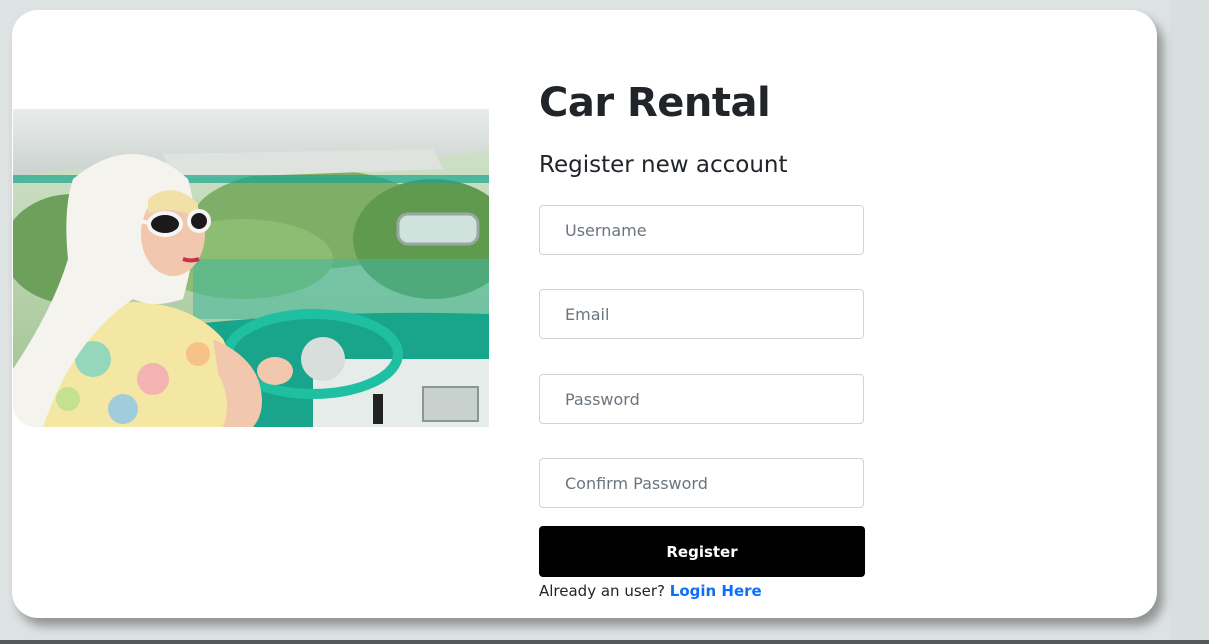 The image size is (1209, 644). I want to click on register-button: Register, so click(702, 551).